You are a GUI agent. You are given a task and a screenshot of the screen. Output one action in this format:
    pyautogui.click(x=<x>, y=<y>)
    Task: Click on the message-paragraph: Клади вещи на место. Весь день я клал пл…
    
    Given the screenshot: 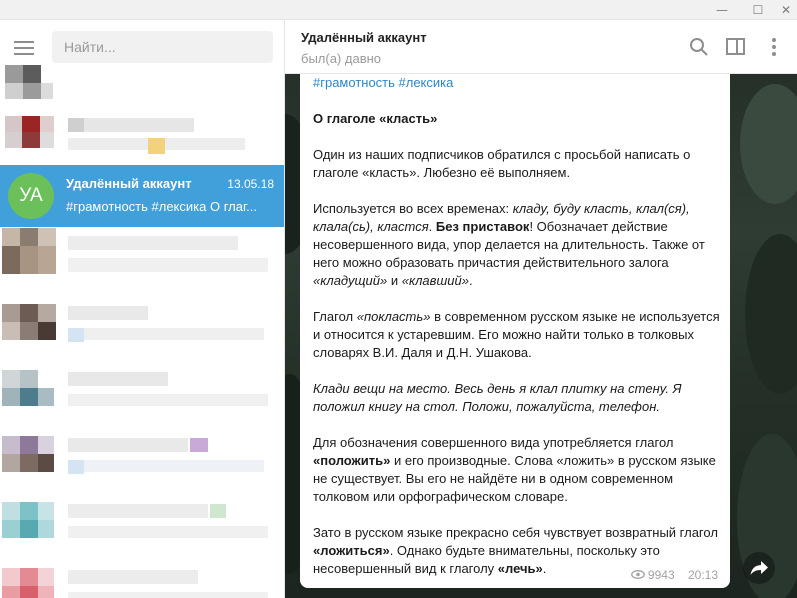 What is the action you would take?
    pyautogui.click(x=497, y=397)
    